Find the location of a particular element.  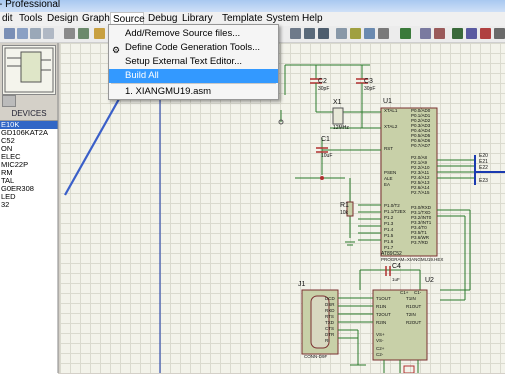

title-bar: - Professional is located at coordinates (252, 6).